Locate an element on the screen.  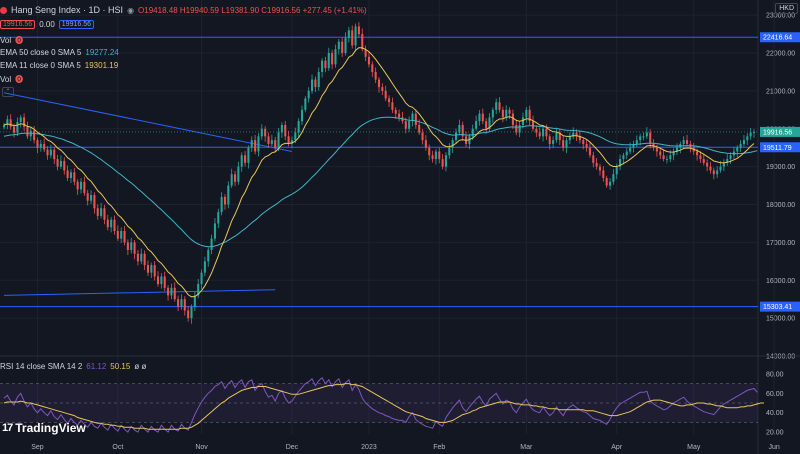
vol-label: Vol is located at coordinates (5, 40).